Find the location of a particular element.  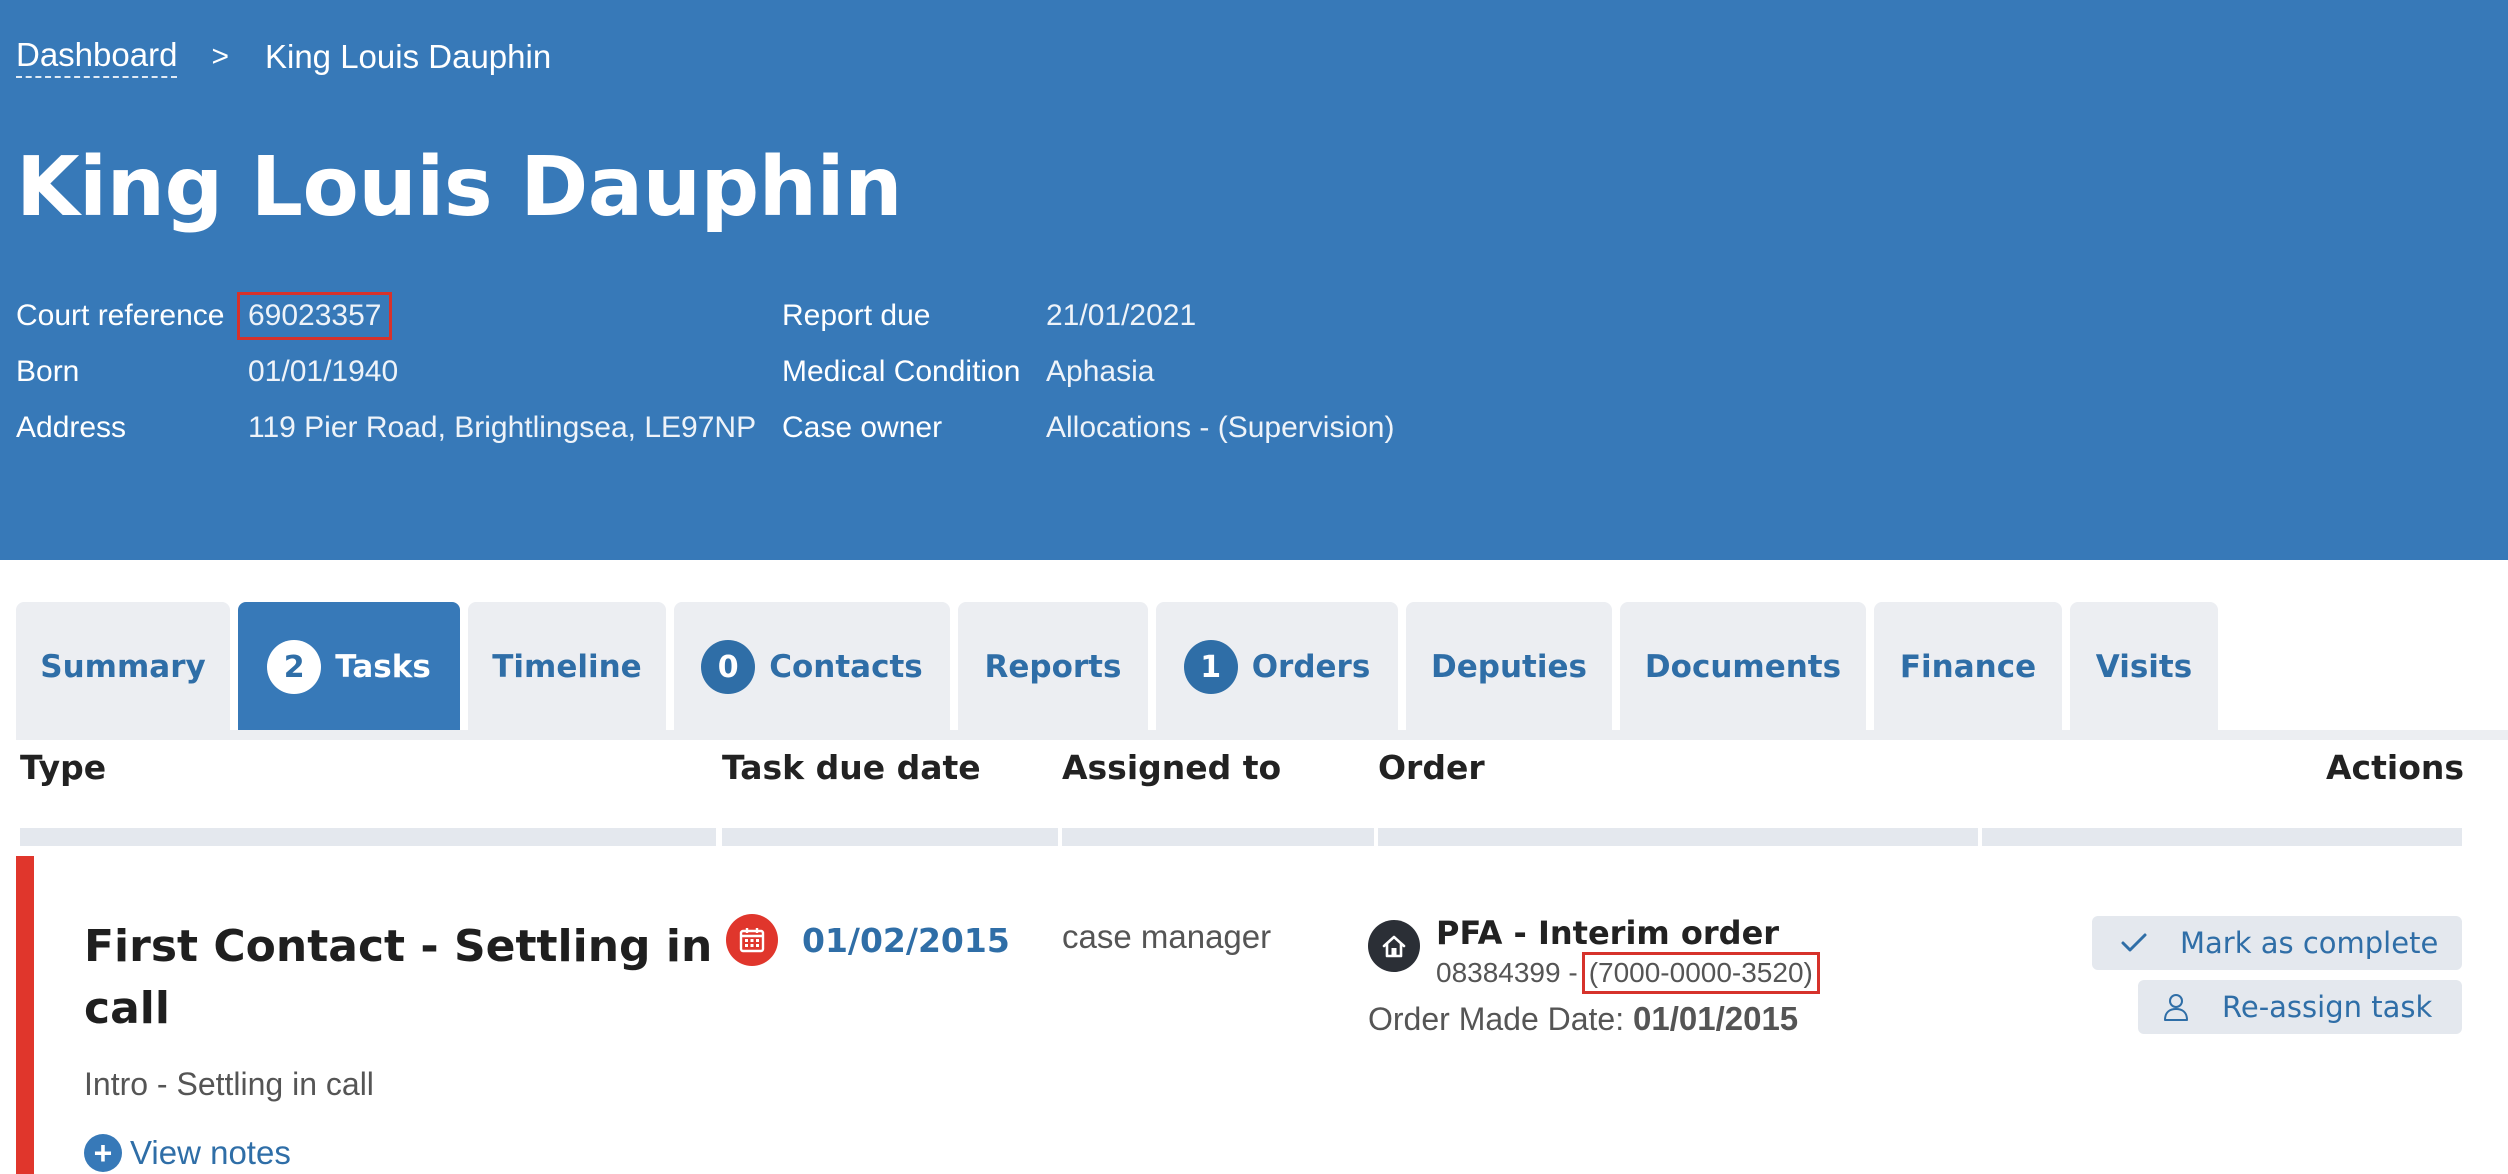

reassign-task-button: Re-assign task is located at coordinates (2300, 1007).